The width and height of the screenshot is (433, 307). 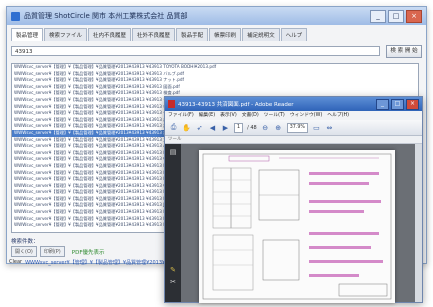 What do you see at coordinates (250, 115) in the screenshot?
I see `menu-document: 文書(D)` at bounding box center [250, 115].